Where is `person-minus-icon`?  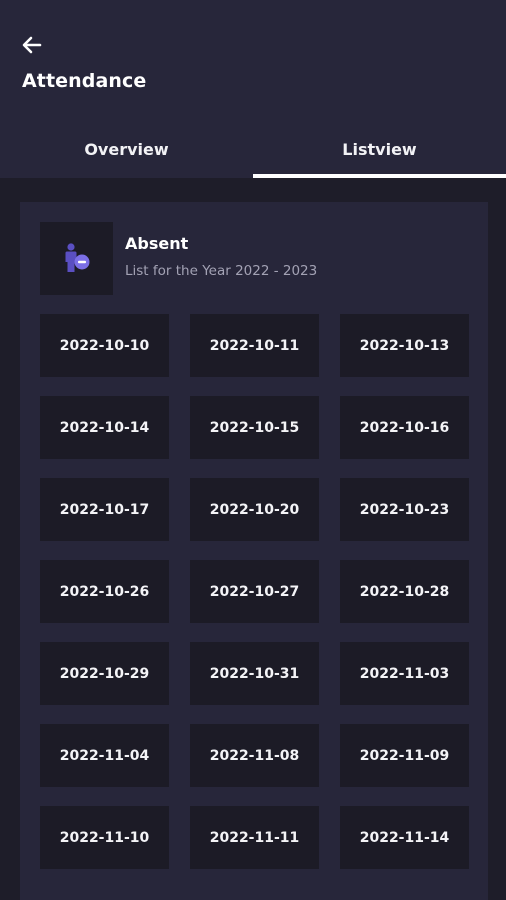
person-minus-icon is located at coordinates (77, 257).